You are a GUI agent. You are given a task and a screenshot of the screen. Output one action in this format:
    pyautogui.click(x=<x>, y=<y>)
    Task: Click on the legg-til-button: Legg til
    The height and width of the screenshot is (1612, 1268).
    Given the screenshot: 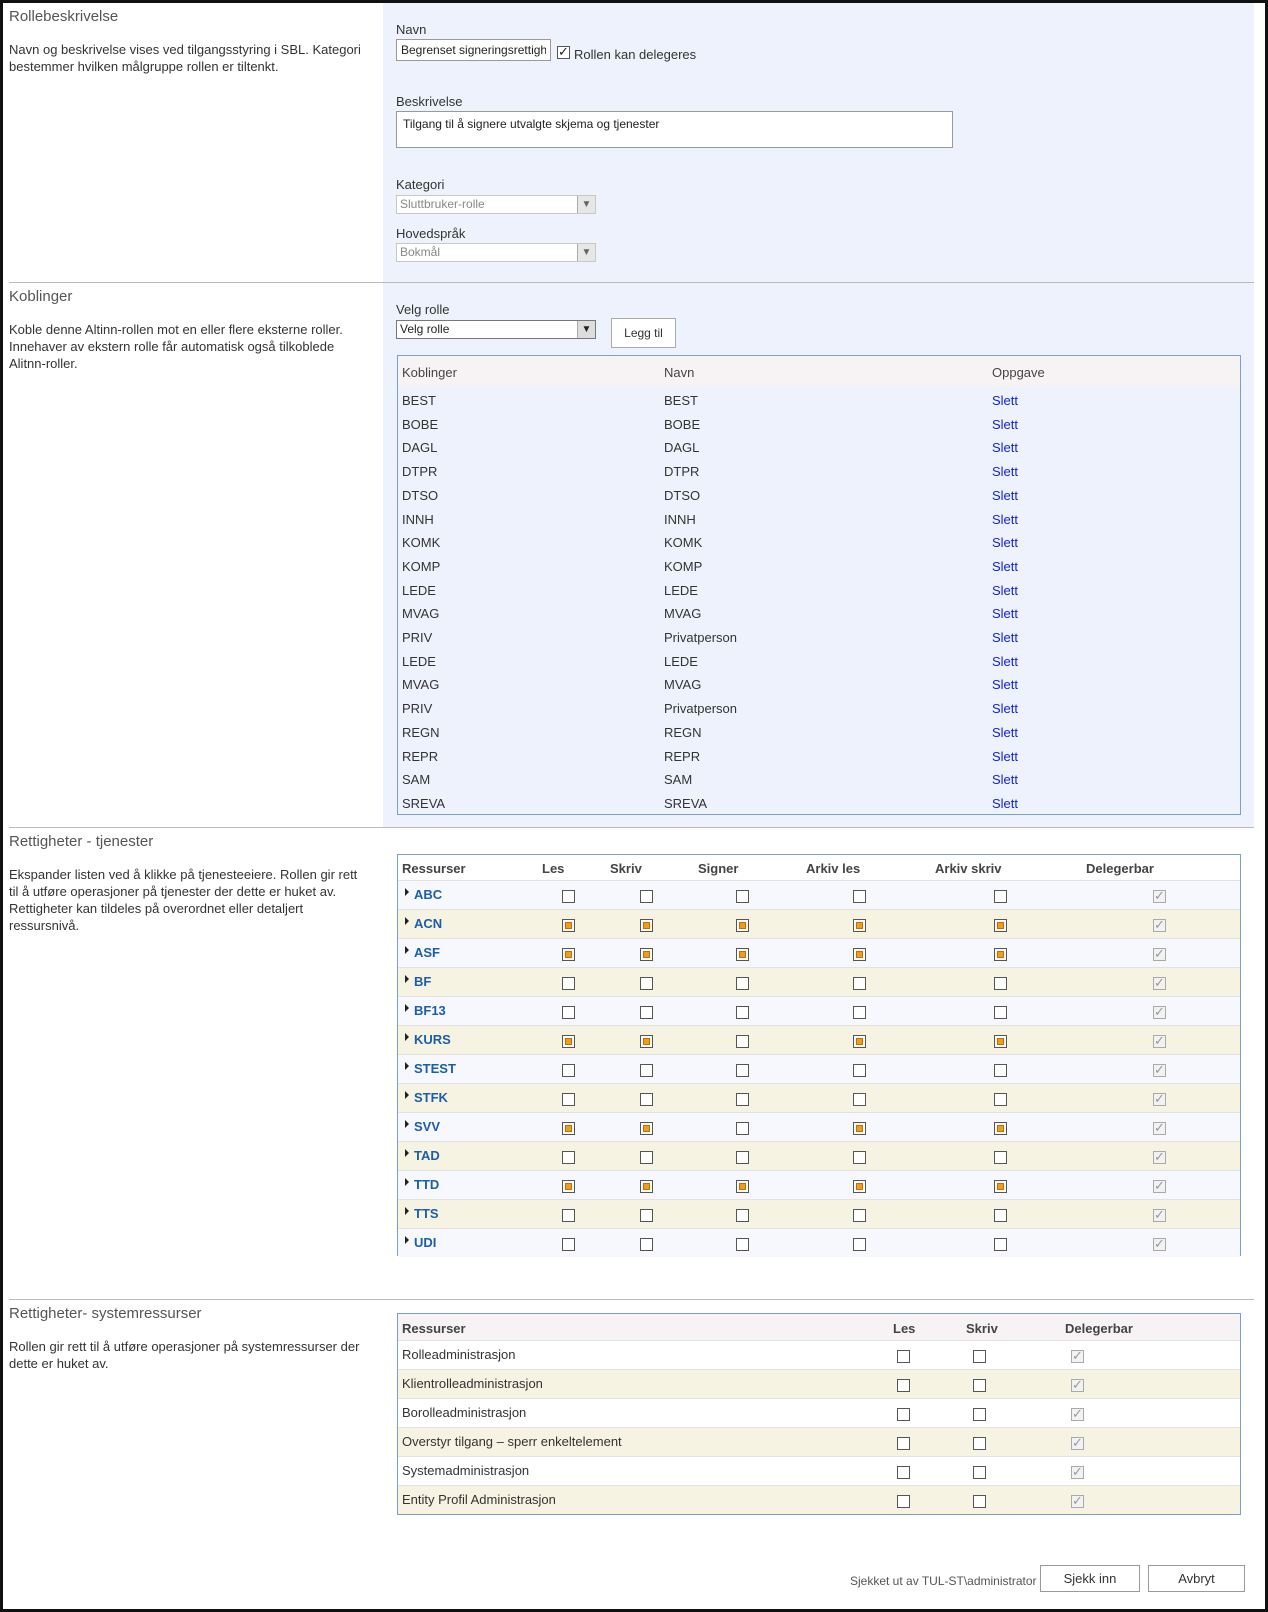 What is the action you would take?
    pyautogui.click(x=643, y=333)
    